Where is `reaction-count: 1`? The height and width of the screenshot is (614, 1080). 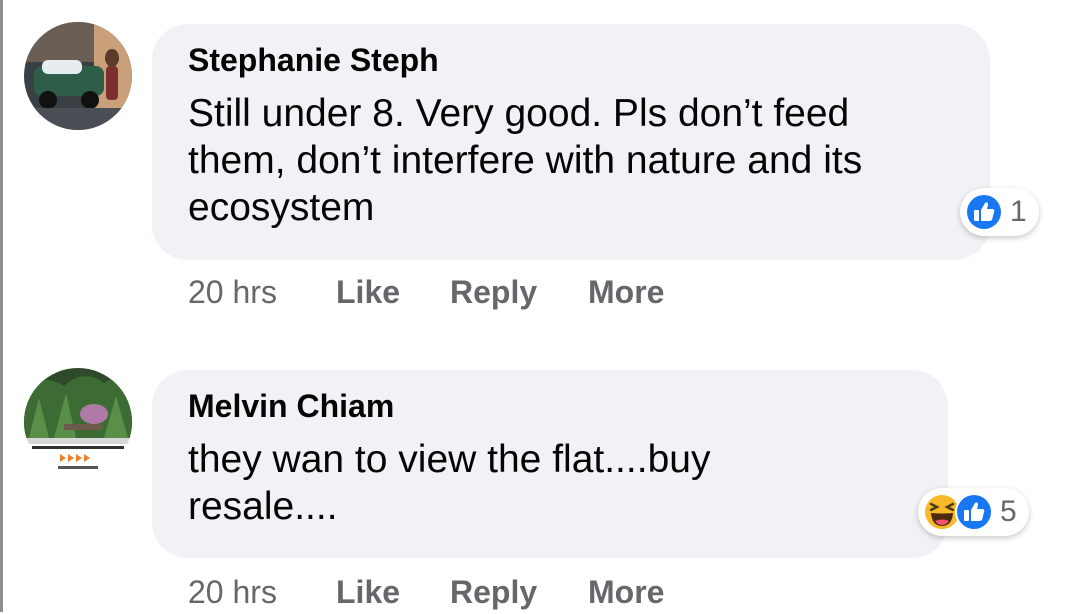
reaction-count: 1 is located at coordinates (1018, 211).